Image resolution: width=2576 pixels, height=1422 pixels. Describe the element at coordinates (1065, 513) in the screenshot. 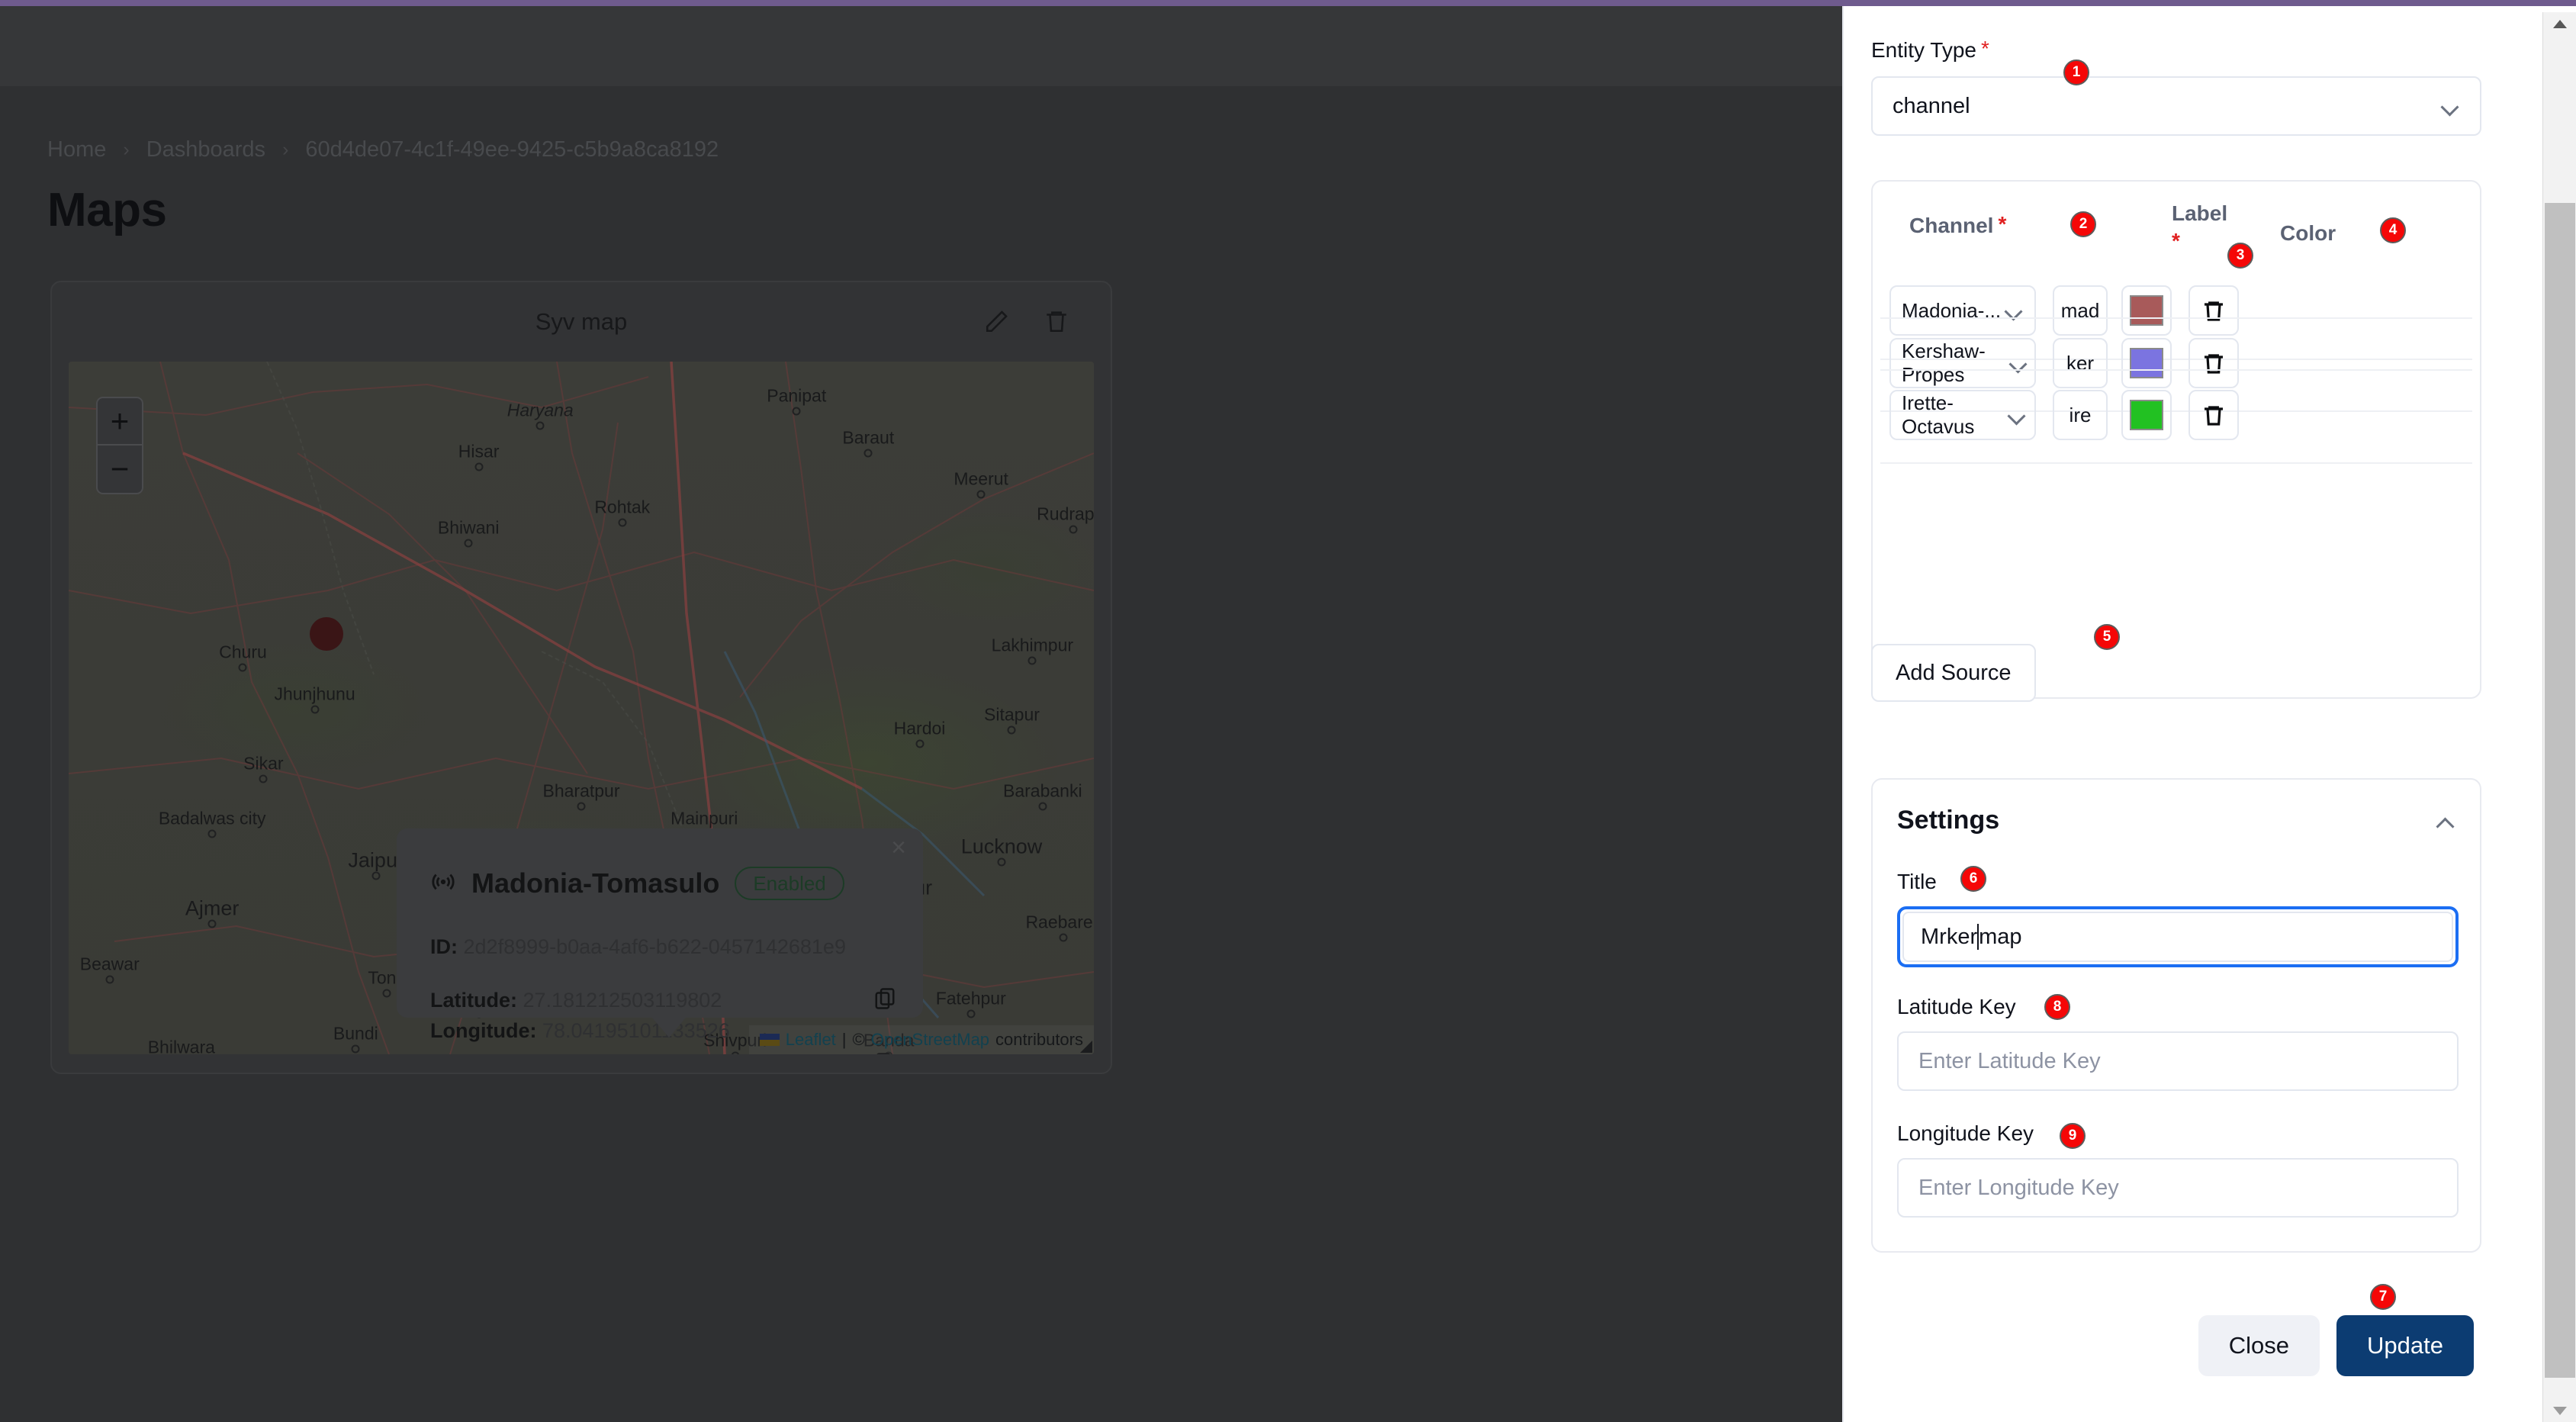

I see `map-place-label: Rudrapur` at that location.